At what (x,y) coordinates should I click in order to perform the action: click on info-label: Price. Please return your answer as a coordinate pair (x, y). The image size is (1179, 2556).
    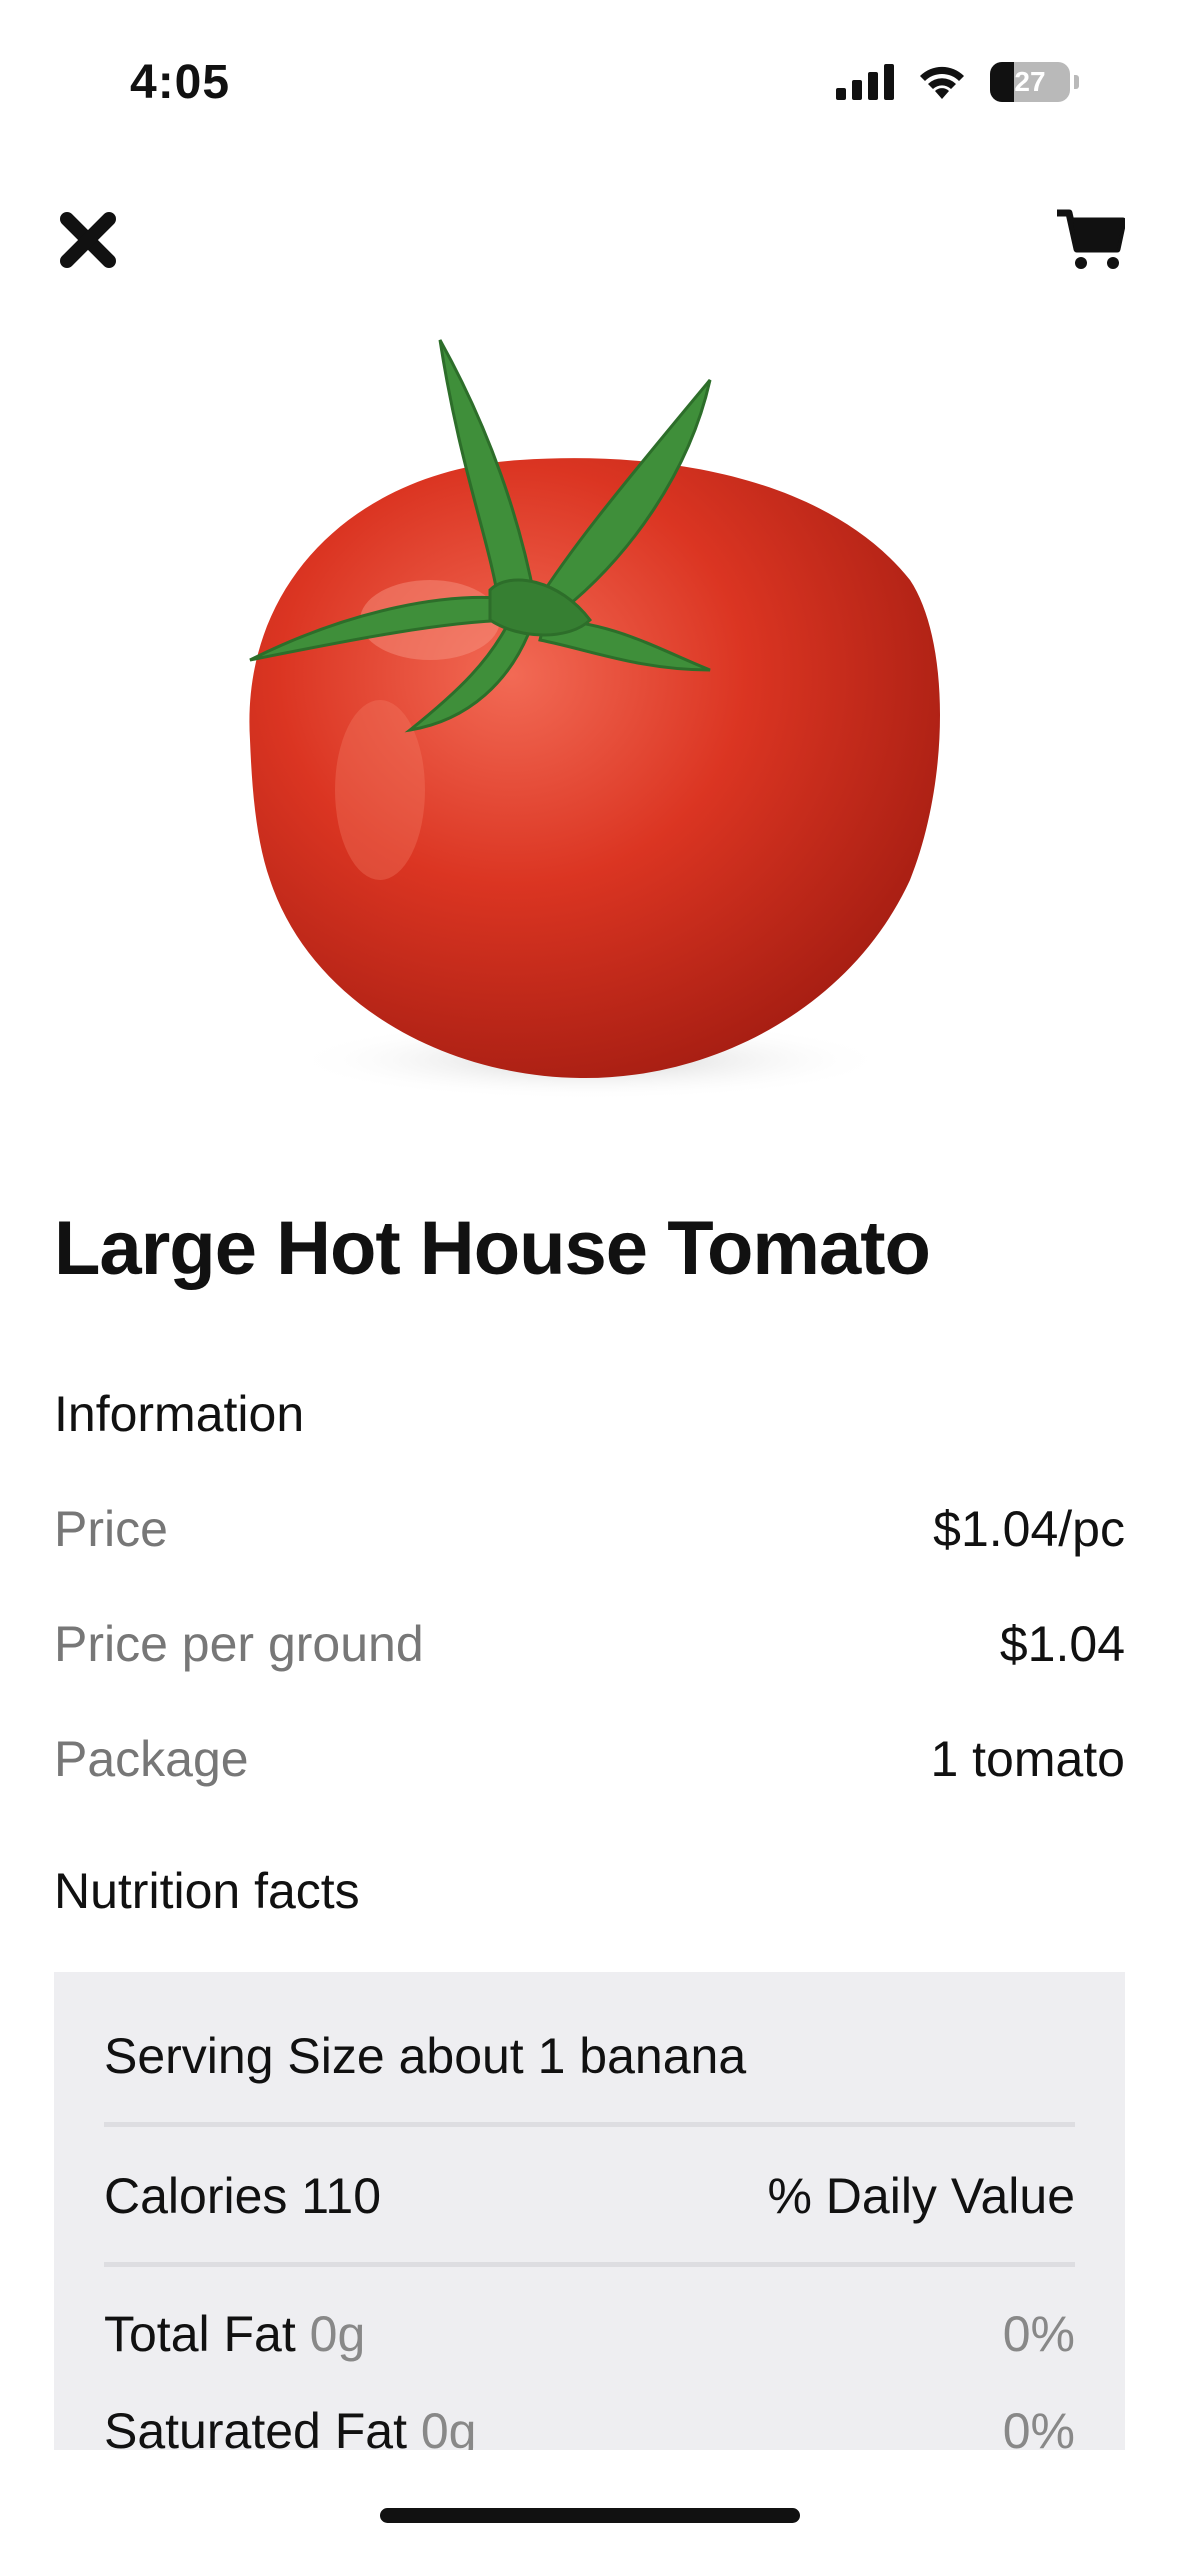
    Looking at the image, I should click on (111, 1529).